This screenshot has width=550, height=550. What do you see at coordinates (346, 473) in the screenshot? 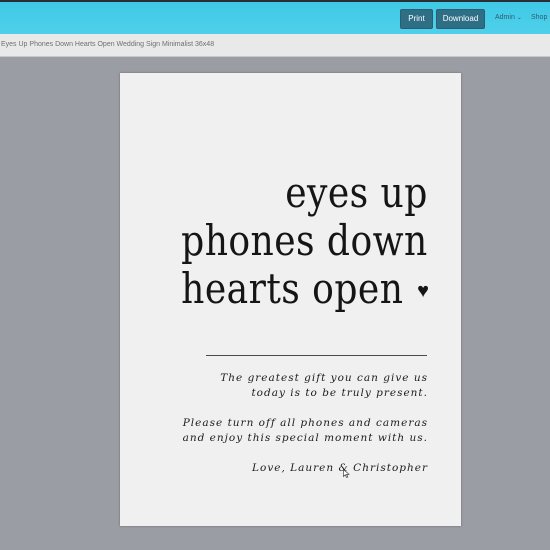
I see `mouse-cursor-icon` at bounding box center [346, 473].